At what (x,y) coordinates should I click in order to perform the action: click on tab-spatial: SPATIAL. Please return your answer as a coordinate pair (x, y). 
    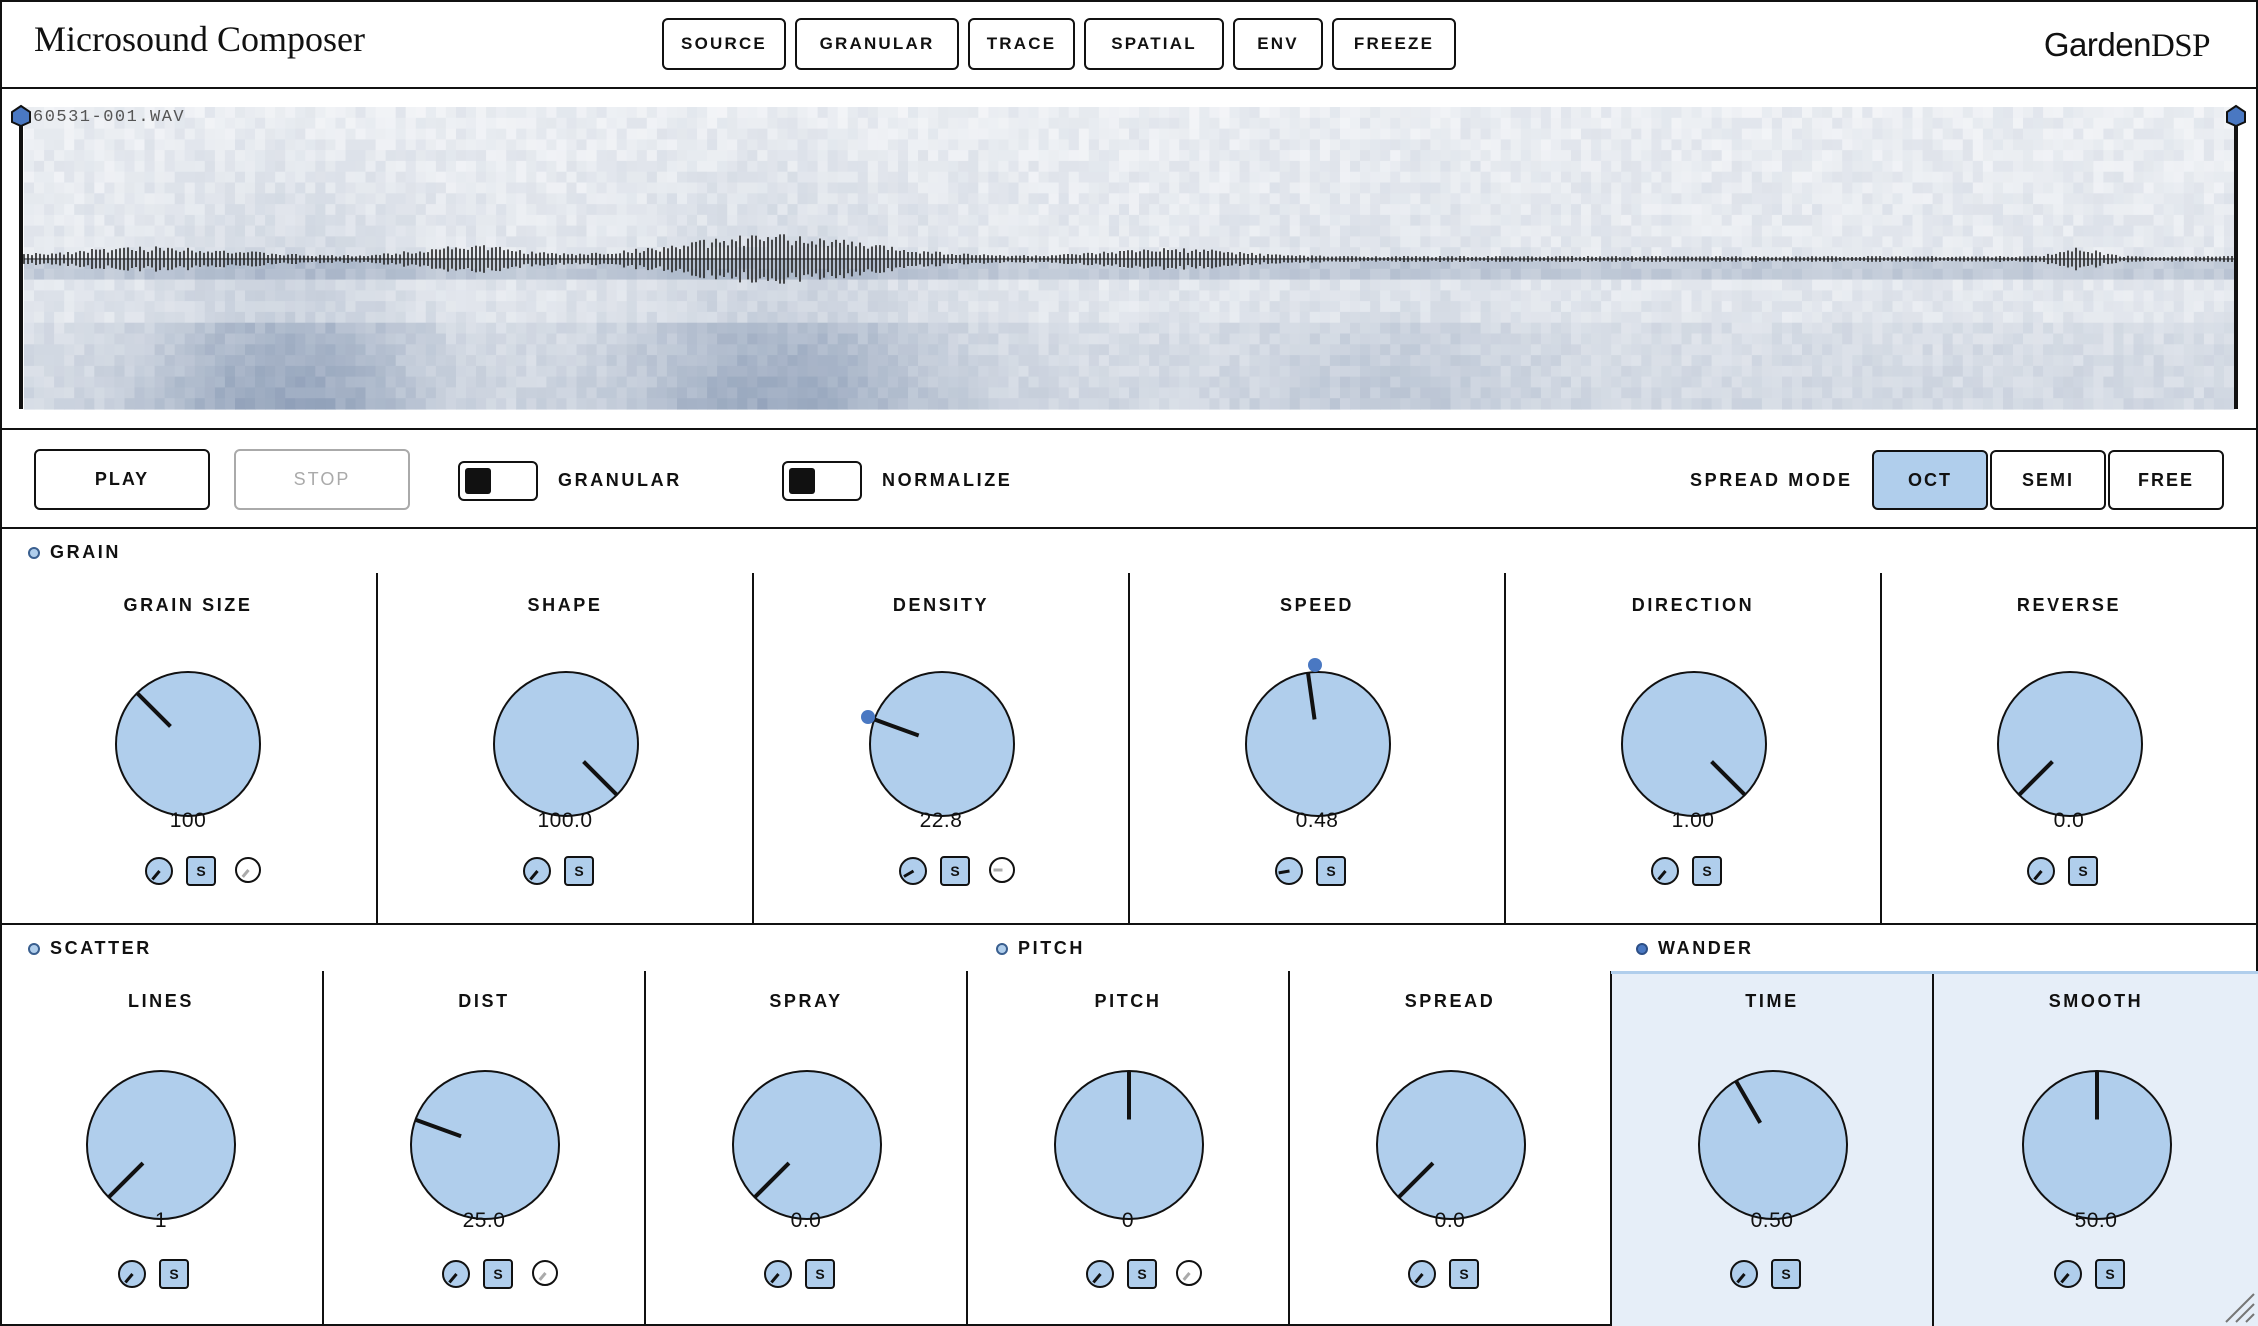
    Looking at the image, I should click on (1154, 44).